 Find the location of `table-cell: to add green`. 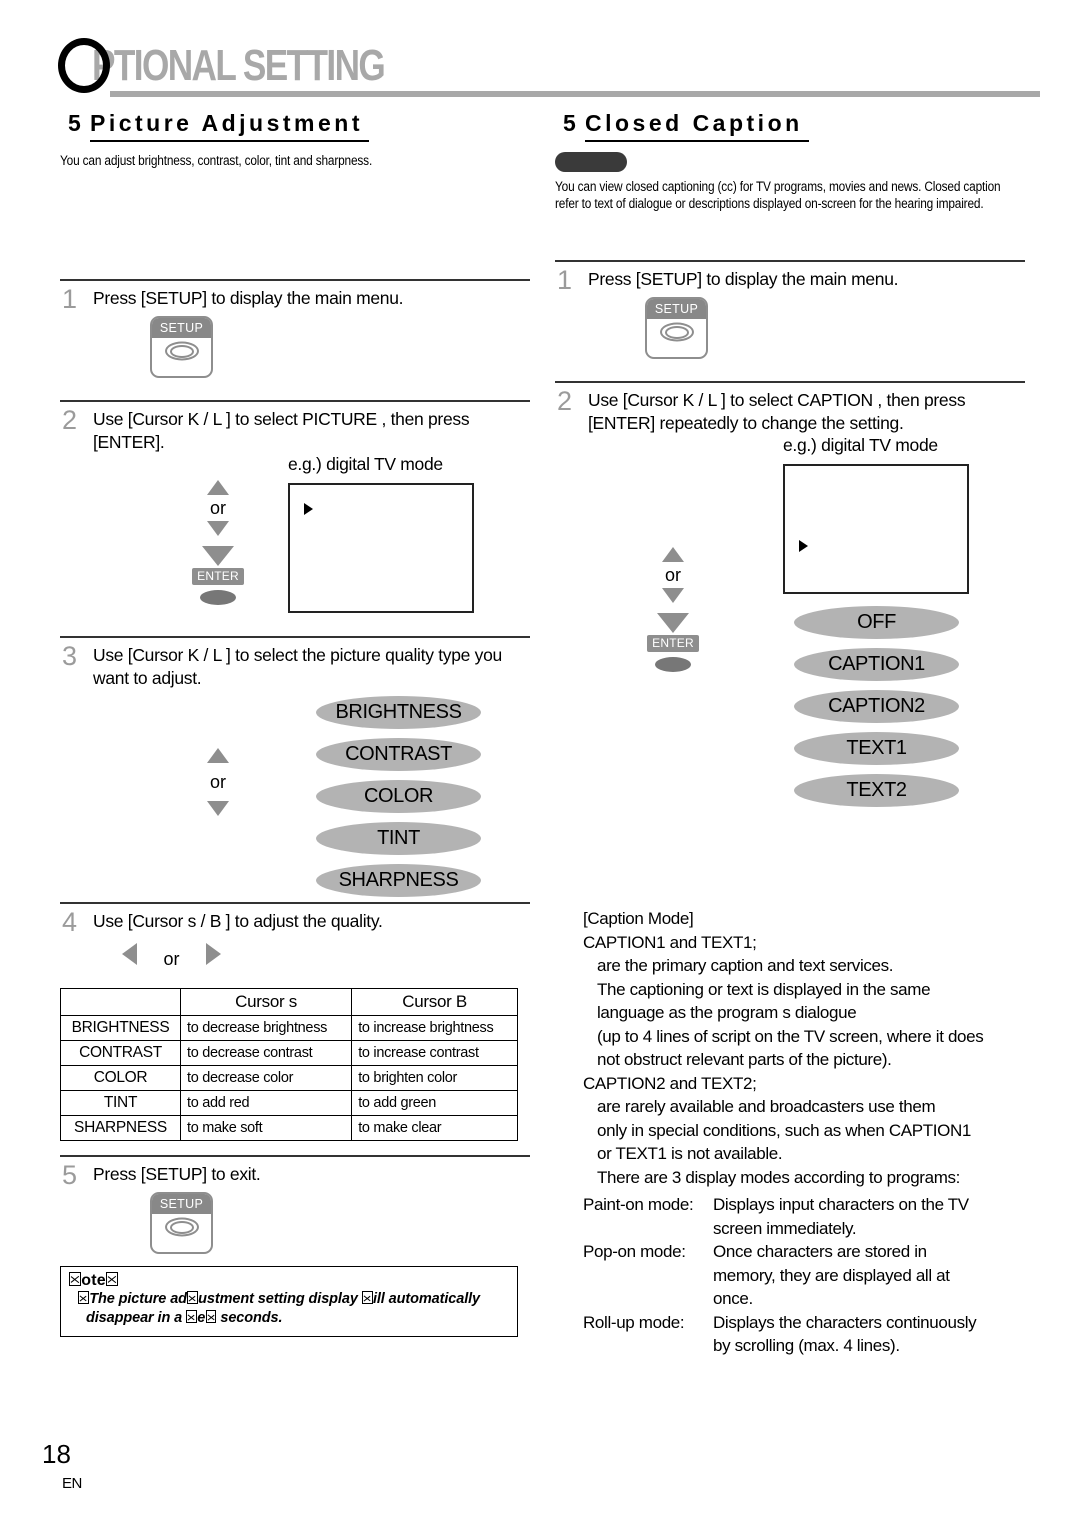

table-cell: to add green is located at coordinates (434, 1103).